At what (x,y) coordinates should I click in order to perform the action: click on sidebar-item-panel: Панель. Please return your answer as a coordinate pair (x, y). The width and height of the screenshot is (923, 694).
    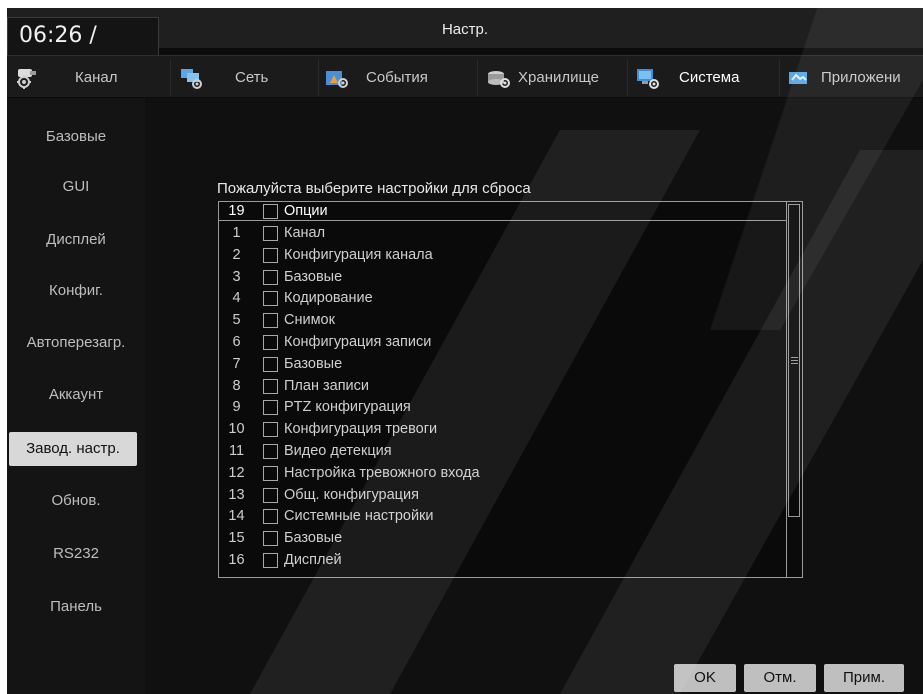
    Looking at the image, I should click on (76, 607).